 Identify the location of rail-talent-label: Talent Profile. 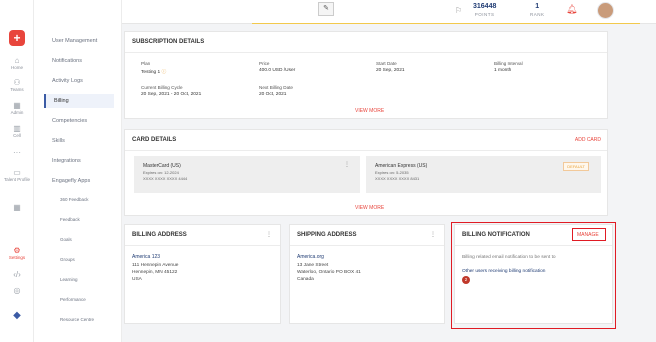
(16, 179).